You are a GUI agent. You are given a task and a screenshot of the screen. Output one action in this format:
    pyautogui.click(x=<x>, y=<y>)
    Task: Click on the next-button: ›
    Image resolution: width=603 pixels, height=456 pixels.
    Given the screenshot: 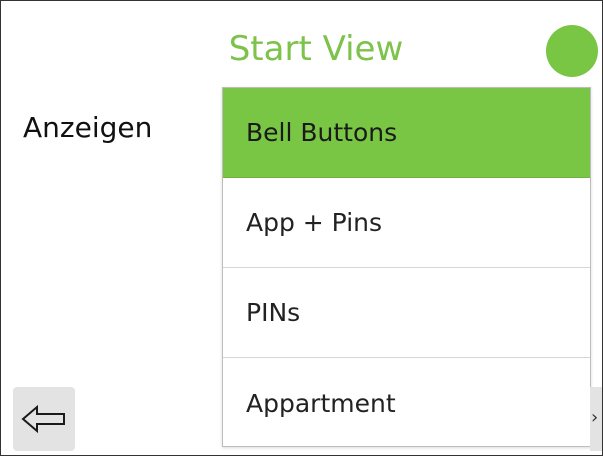 What is the action you would take?
    pyautogui.click(x=596, y=419)
    